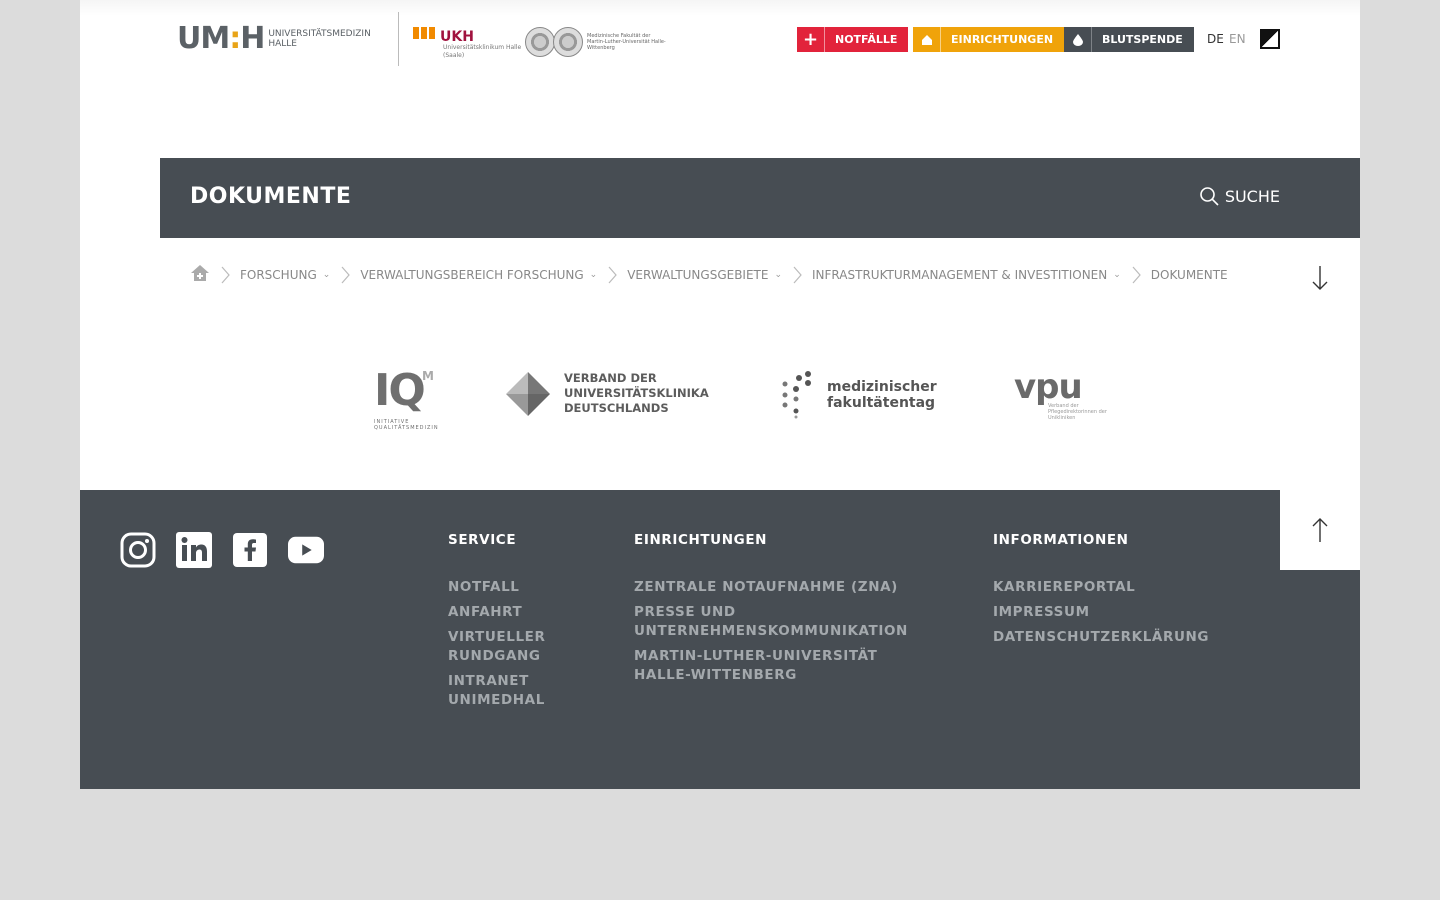 This screenshot has height=900, width=1440. Describe the element at coordinates (482, 540) in the screenshot. I see `footer-heading-service: SERVICE` at that location.